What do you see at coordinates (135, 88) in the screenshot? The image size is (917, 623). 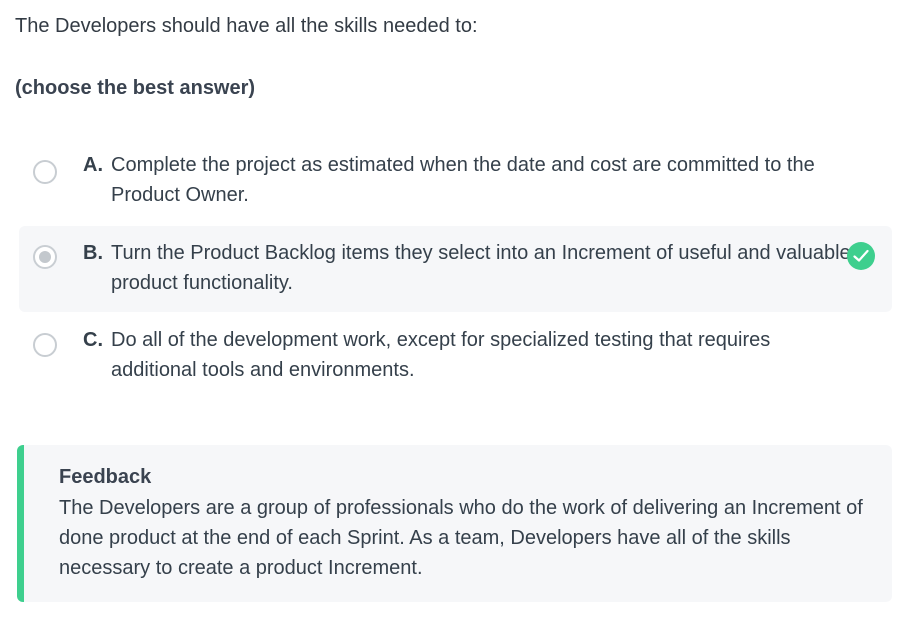 I see `question-instruction: (choose the best answer)` at bounding box center [135, 88].